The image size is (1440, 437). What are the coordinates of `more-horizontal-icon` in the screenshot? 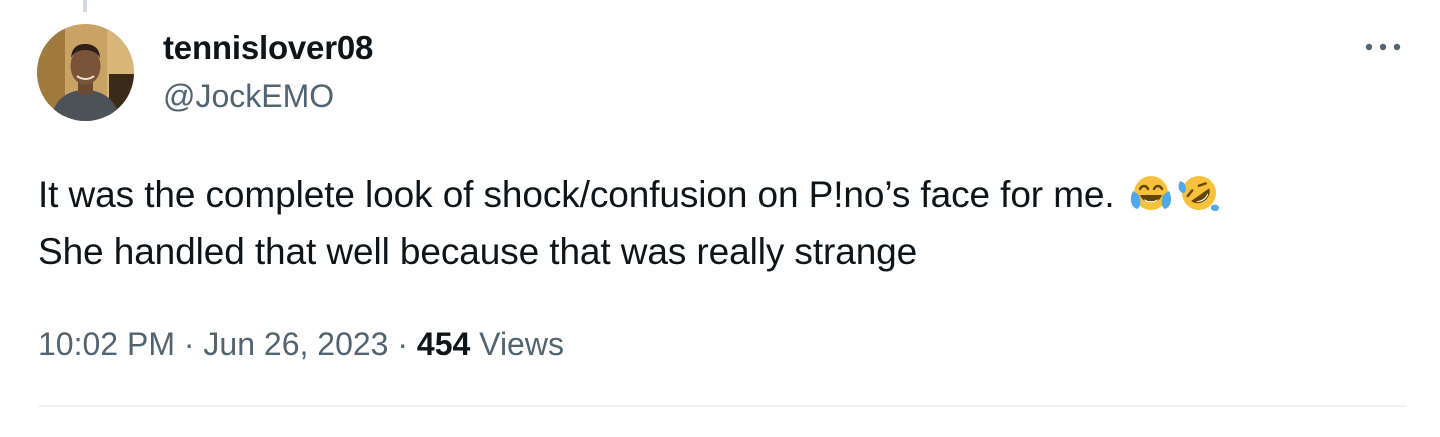 It's located at (1383, 47).